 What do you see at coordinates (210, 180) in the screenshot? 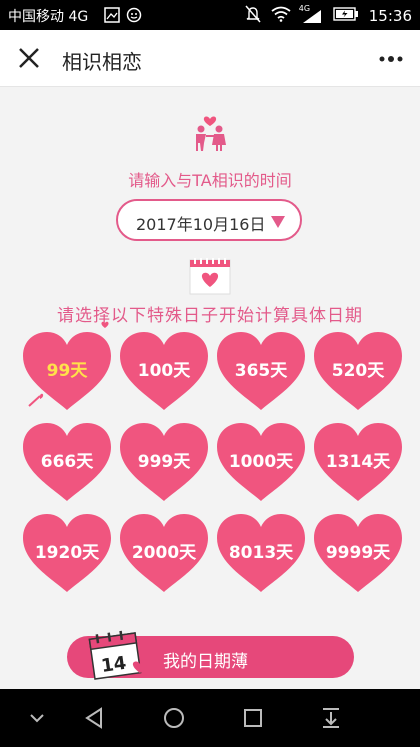
I see `meet-date-prompt: 请输入与TA相识的时间` at bounding box center [210, 180].